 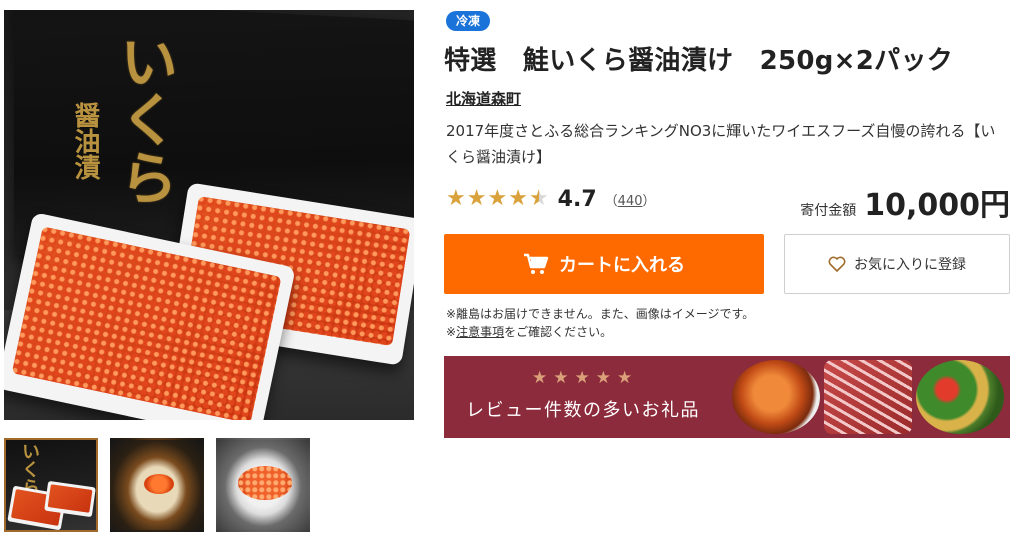 I want to click on add-to-cart-label: カートに入れる, so click(x=622, y=265).